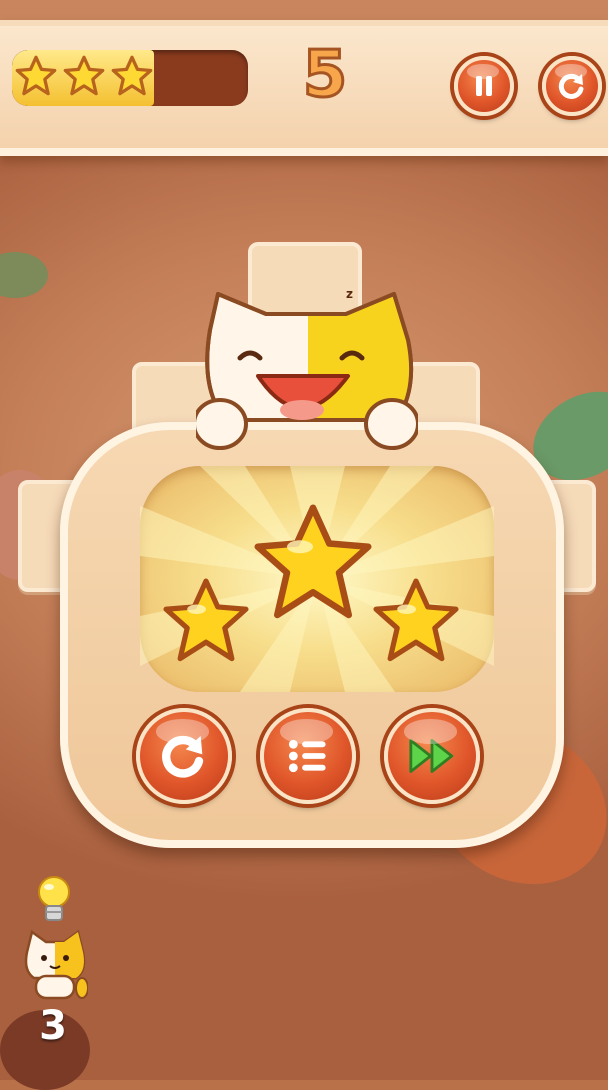 This screenshot has height=1090, width=608. I want to click on hud-star-3-icon, so click(132, 75).